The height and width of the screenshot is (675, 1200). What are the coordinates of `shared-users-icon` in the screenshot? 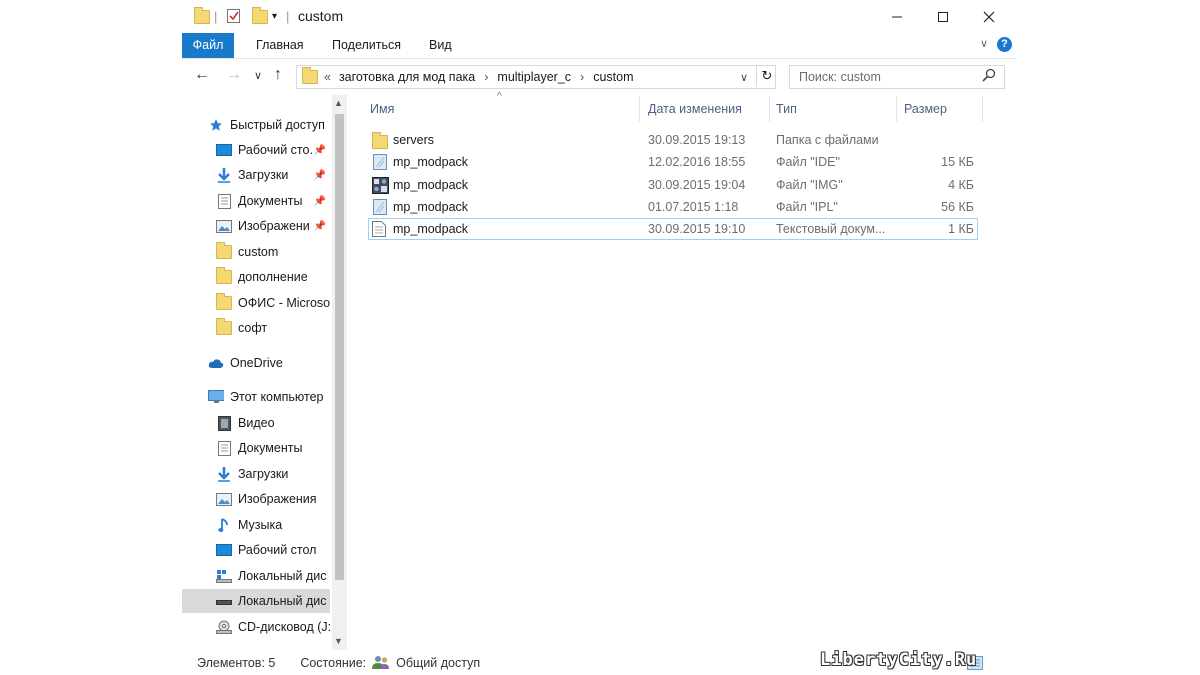 It's located at (380, 664).